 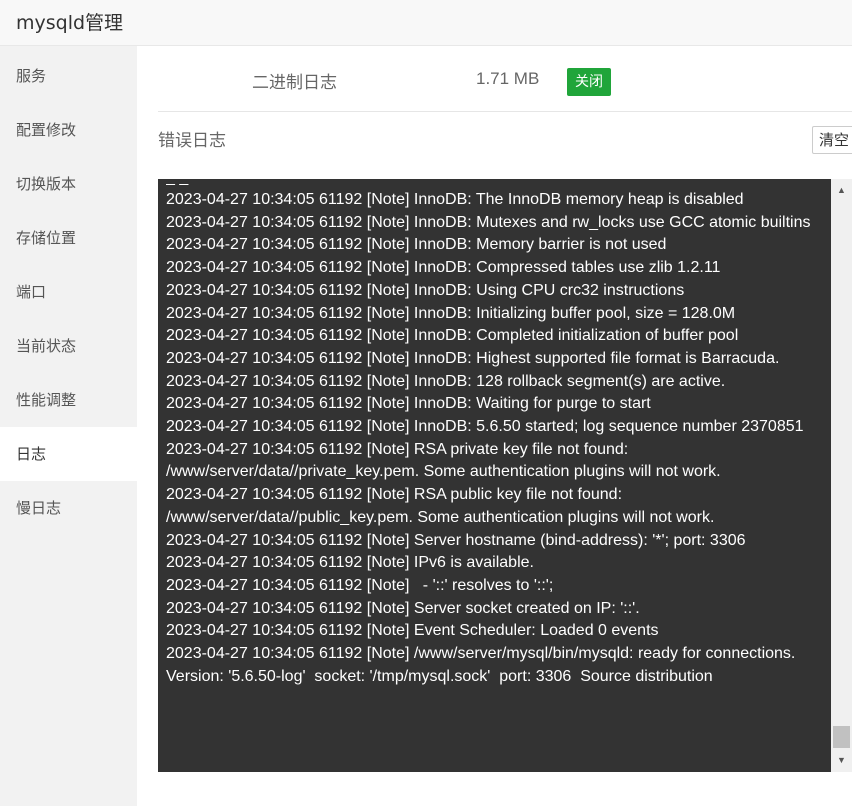 I want to click on window-titlebar: mysqld管理, so click(x=426, y=23).